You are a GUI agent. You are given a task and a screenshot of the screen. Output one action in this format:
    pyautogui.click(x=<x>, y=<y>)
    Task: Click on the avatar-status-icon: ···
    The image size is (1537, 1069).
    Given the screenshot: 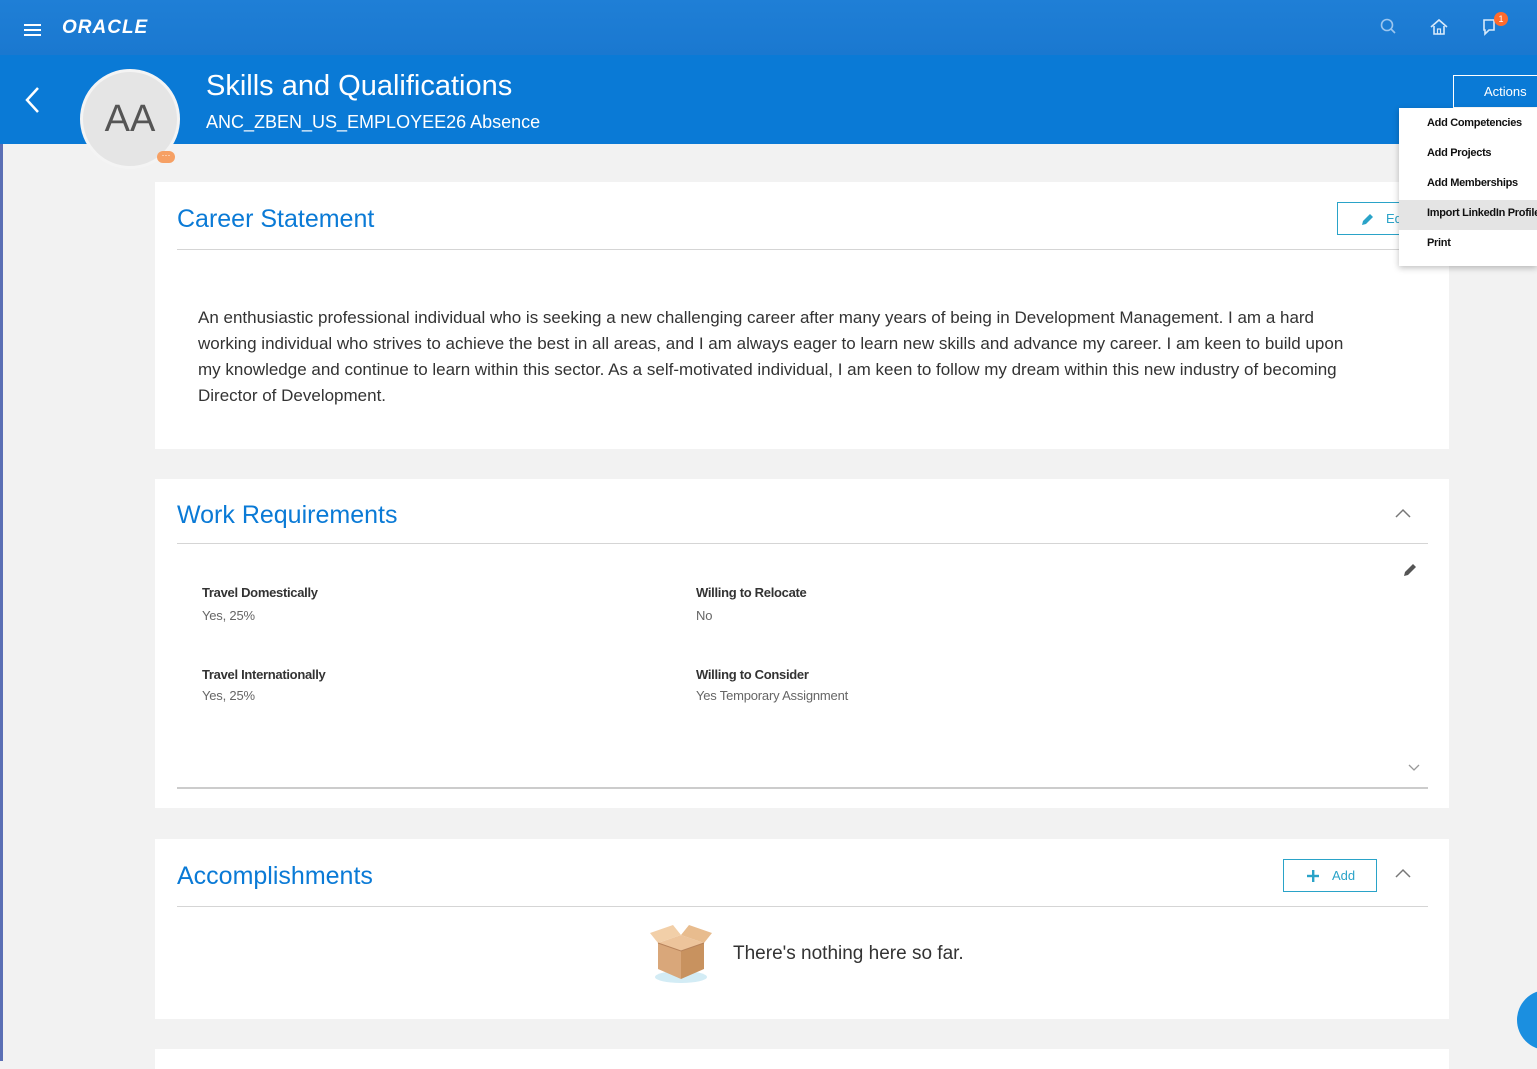 What is the action you would take?
    pyautogui.click(x=166, y=157)
    